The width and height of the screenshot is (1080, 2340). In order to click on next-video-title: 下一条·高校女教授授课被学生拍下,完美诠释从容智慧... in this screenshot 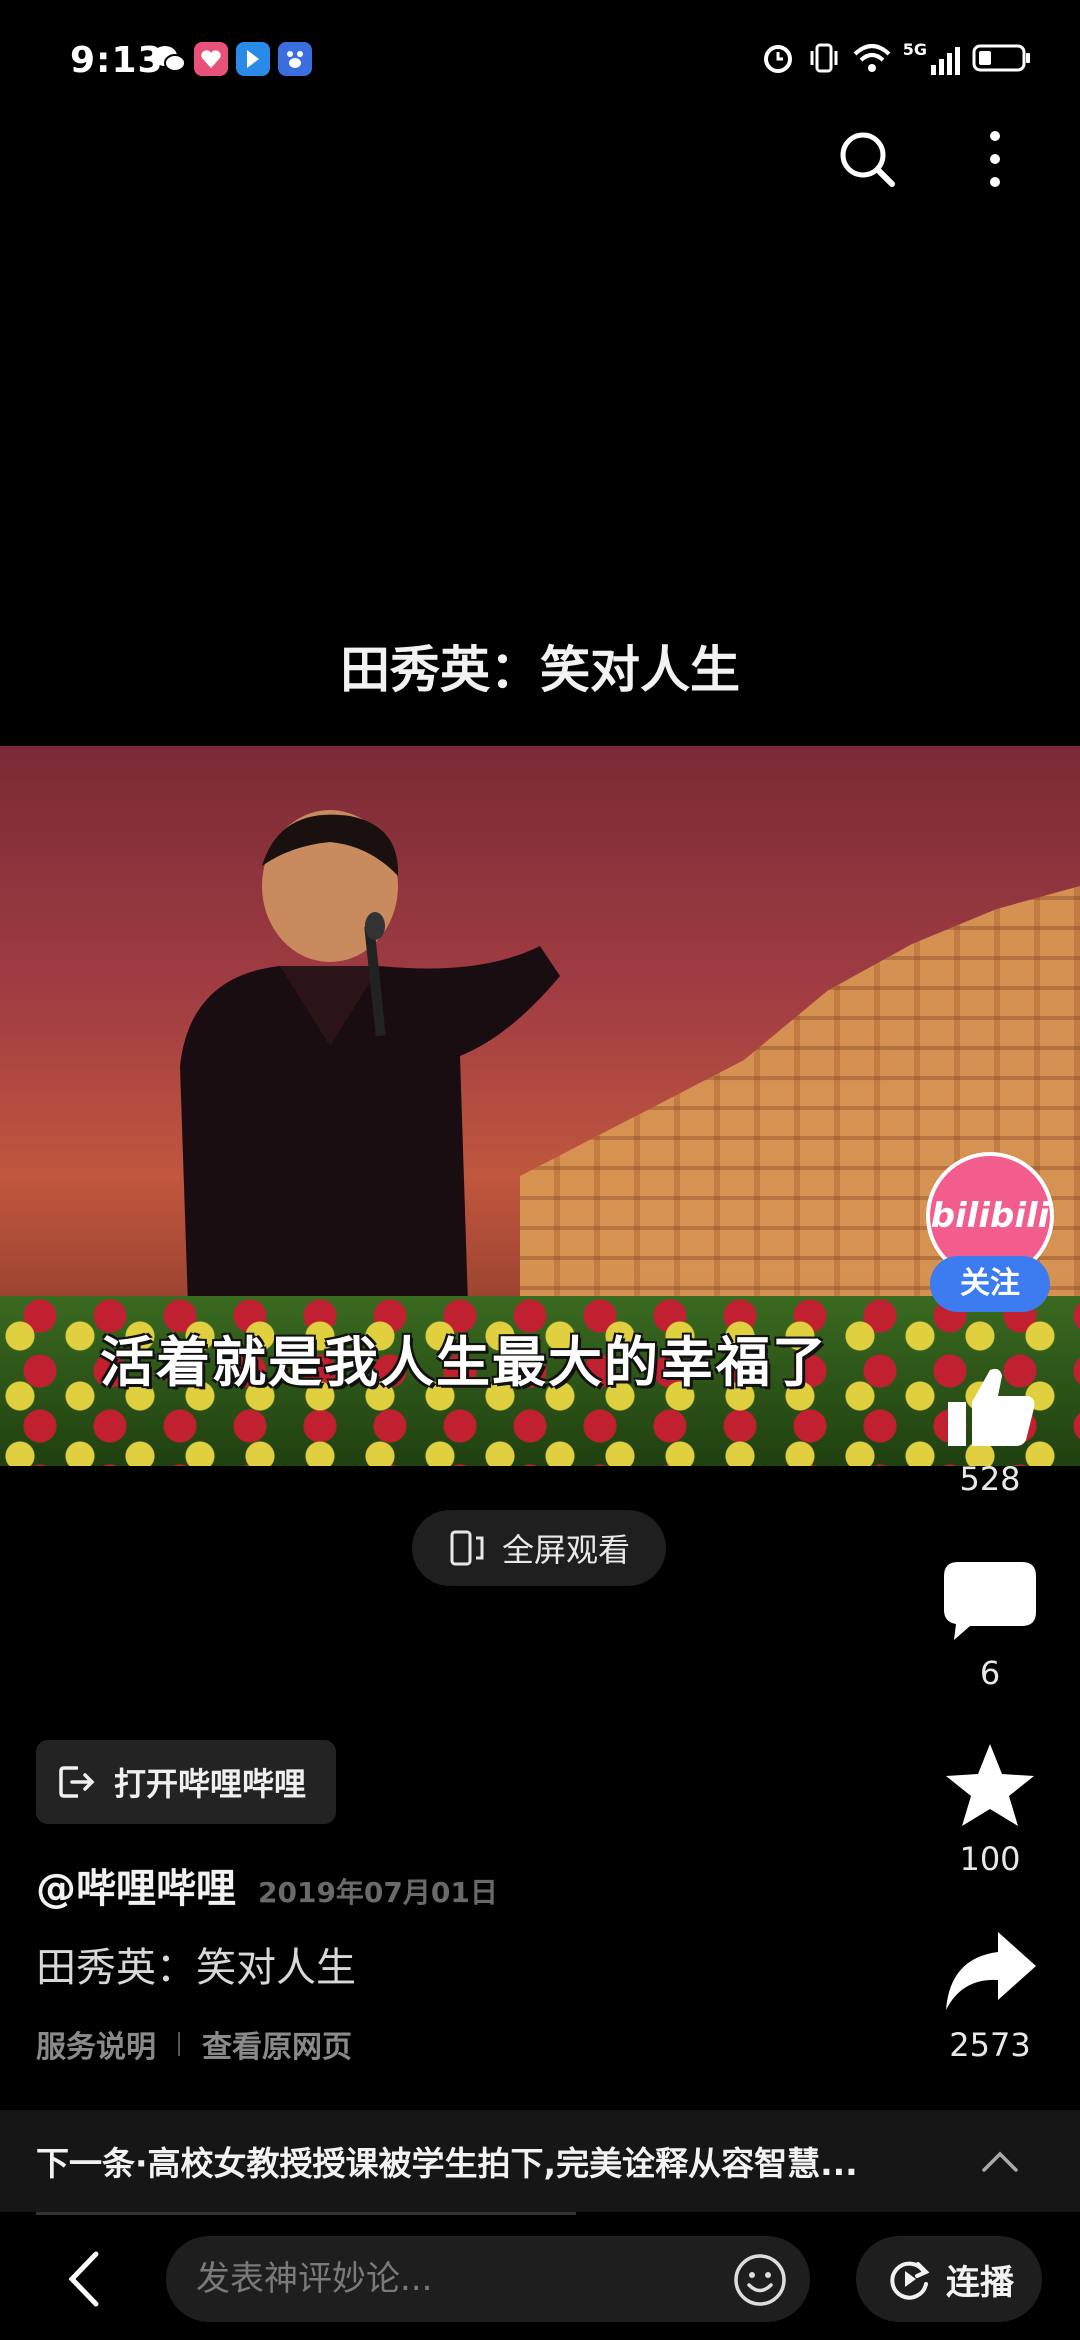, I will do `click(447, 2163)`.